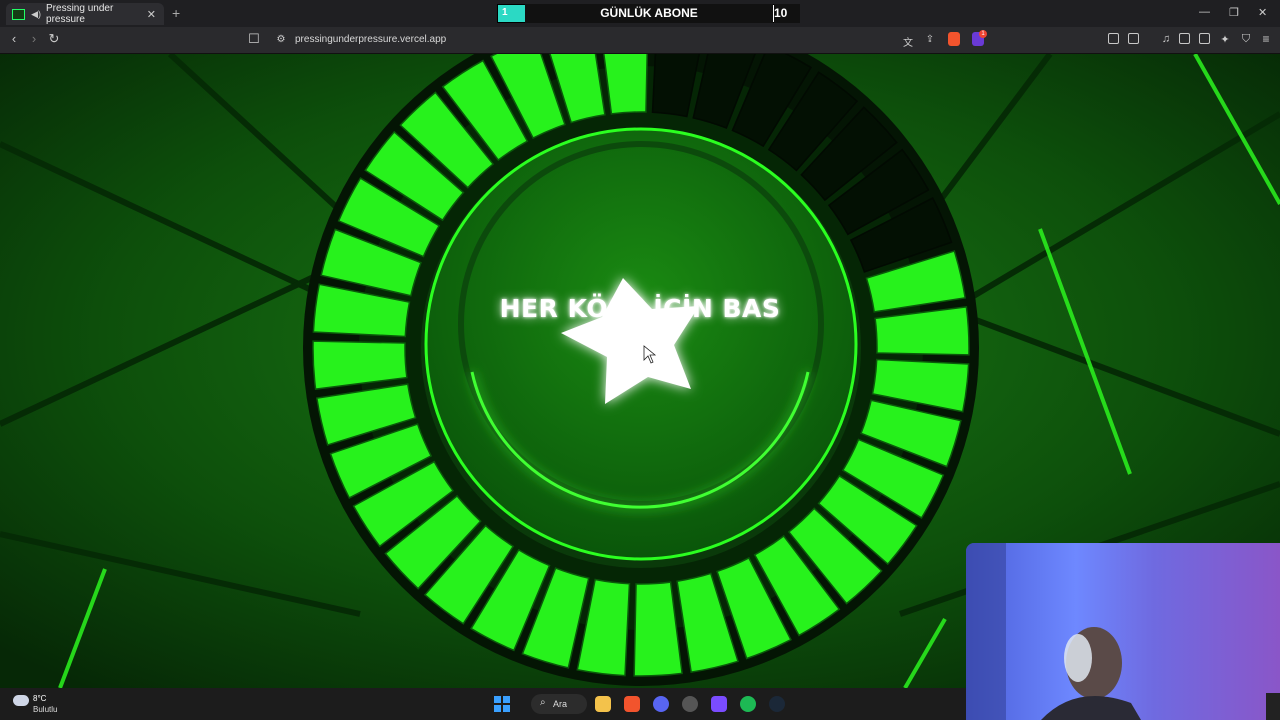  Describe the element at coordinates (1204, 12) in the screenshot. I see `minimize-icon: —` at that location.